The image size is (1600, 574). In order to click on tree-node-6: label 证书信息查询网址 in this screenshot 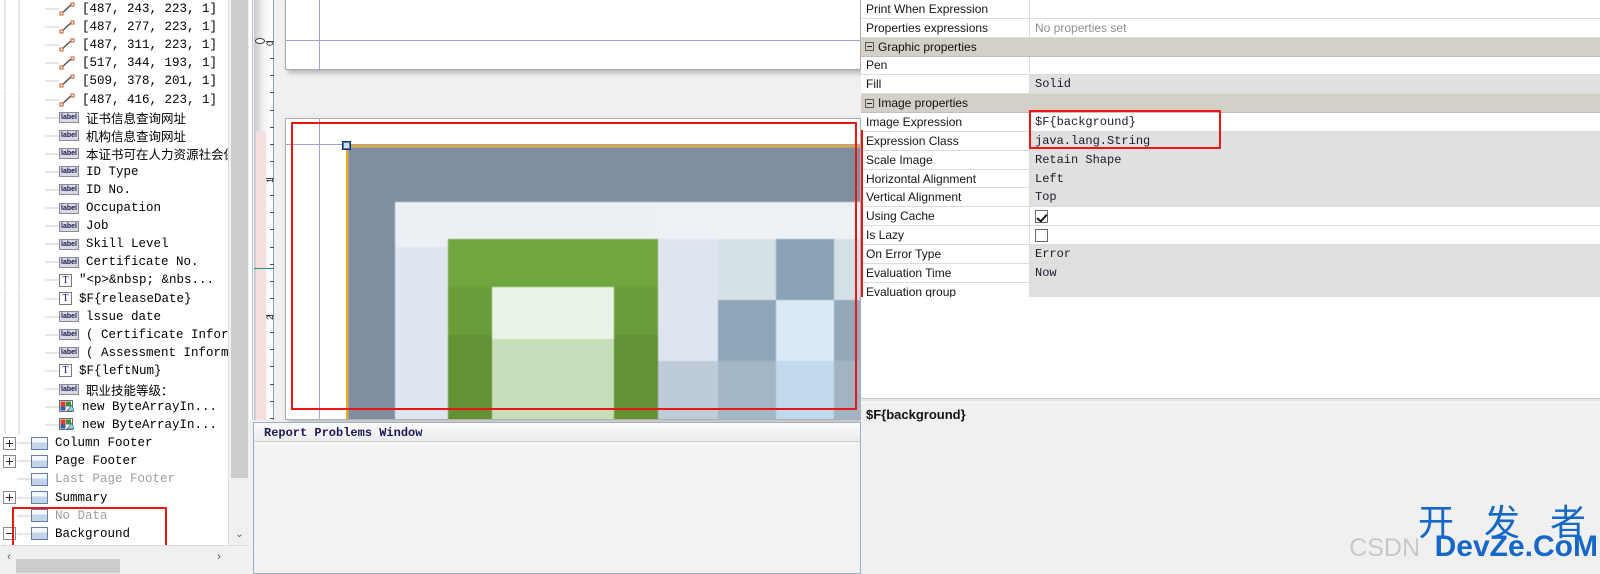, I will do `click(114, 117)`.